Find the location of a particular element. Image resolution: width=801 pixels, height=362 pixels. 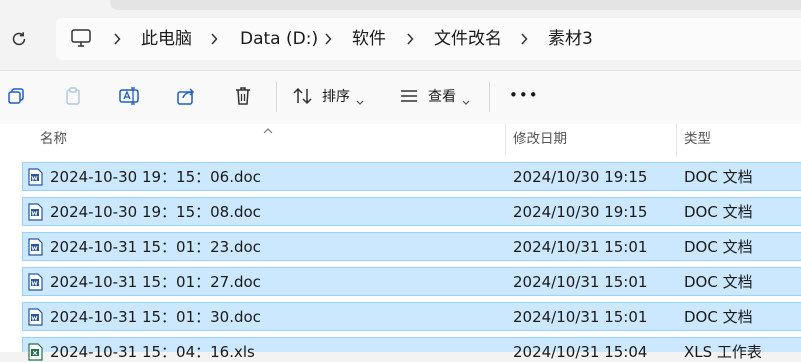

breadcrumb-item-this-pc: 此电脑 is located at coordinates (166, 39).